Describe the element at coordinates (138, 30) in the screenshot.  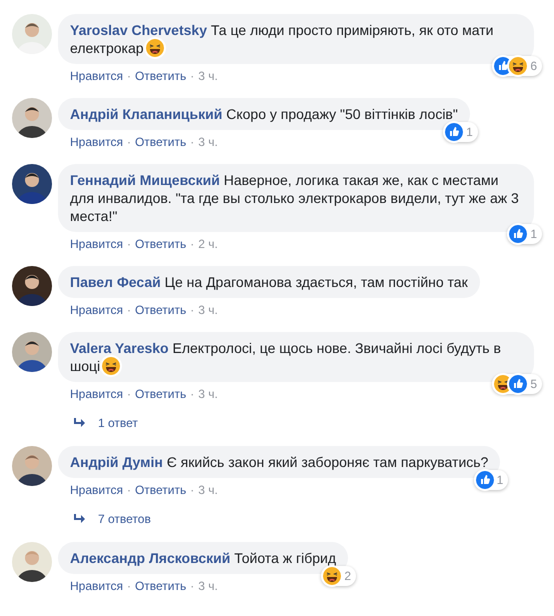
I see `author-link: Yaroslav Chervetsky` at that location.